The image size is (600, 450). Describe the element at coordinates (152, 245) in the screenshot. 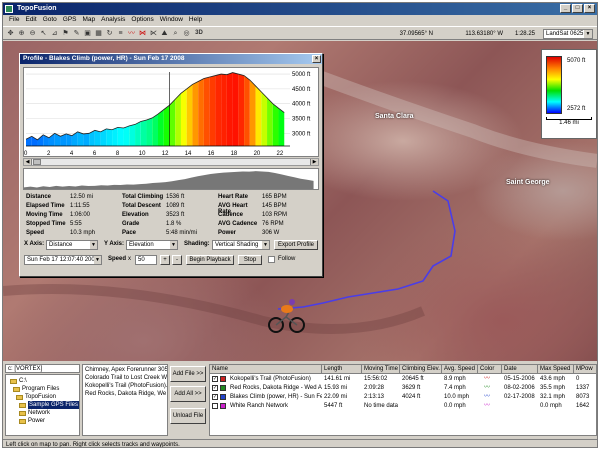

I see `y-axis-select: Elevation ▼` at that location.